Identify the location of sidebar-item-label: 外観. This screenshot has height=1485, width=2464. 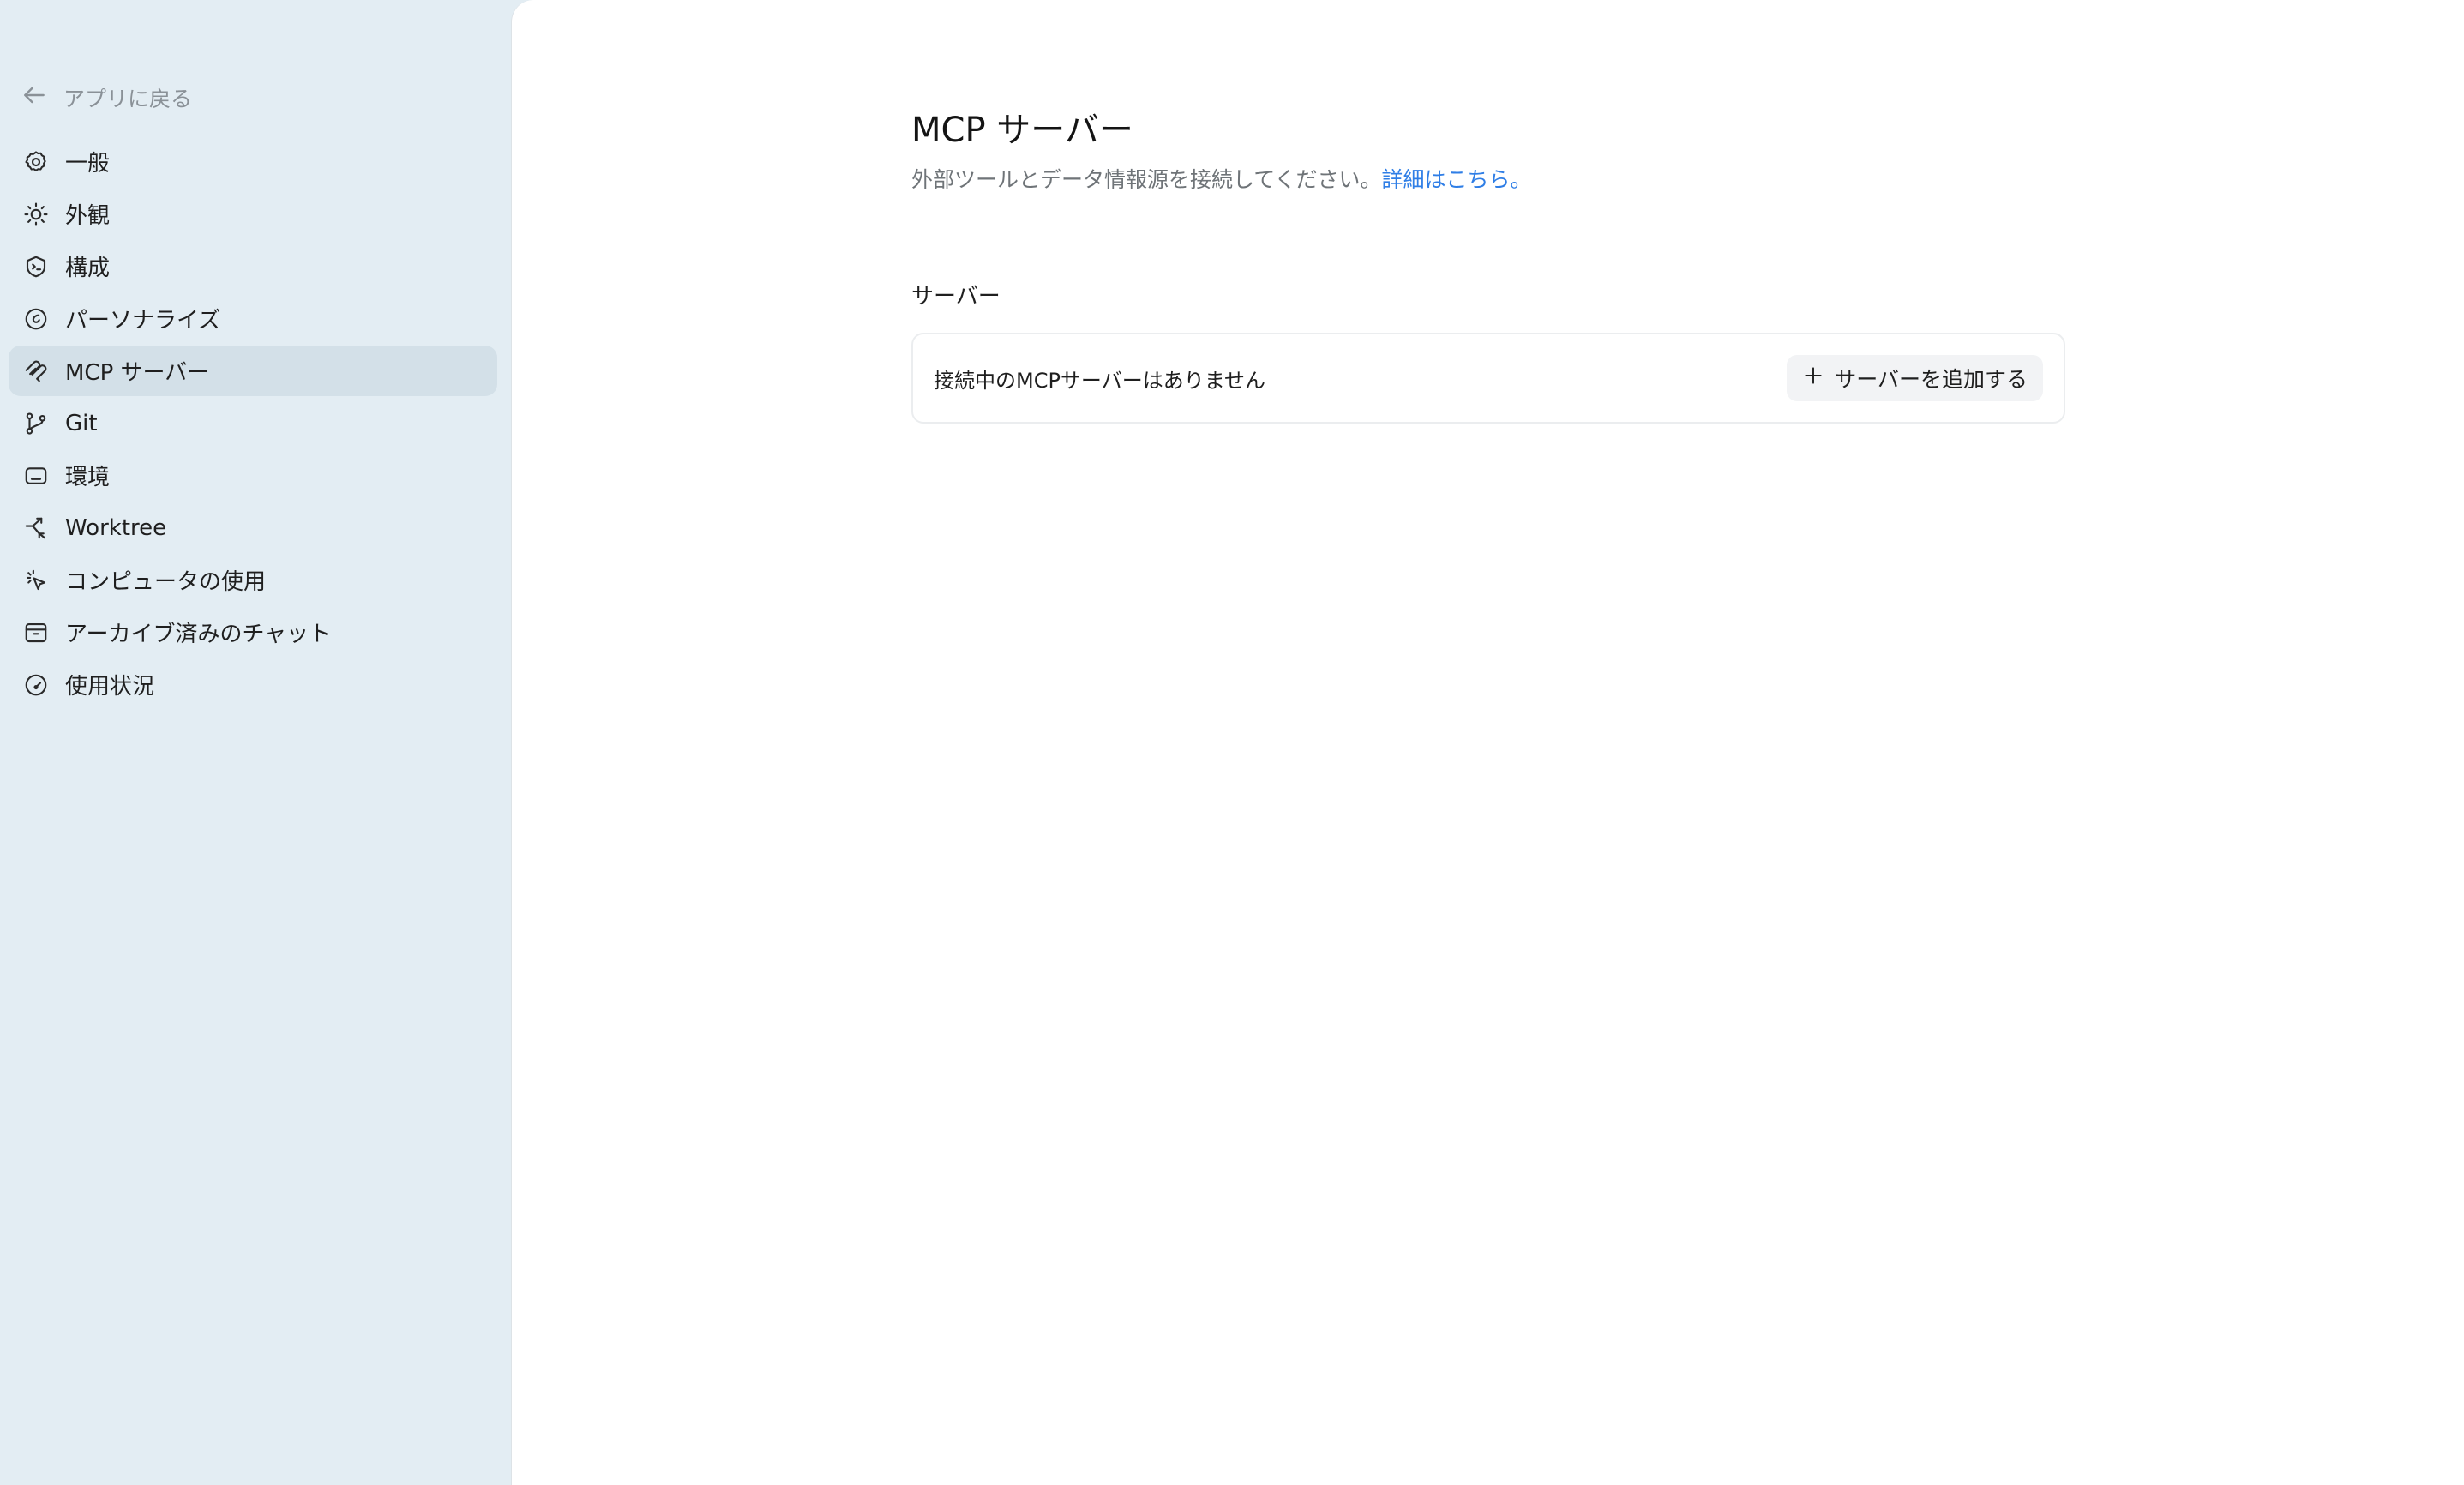
(88, 216).